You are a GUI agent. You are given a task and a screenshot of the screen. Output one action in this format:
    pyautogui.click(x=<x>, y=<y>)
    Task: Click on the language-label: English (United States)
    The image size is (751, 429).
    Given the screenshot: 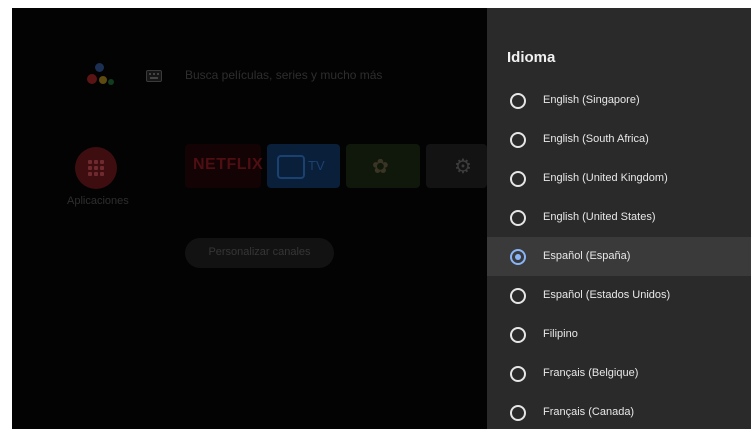 What is the action you would take?
    pyautogui.click(x=599, y=217)
    